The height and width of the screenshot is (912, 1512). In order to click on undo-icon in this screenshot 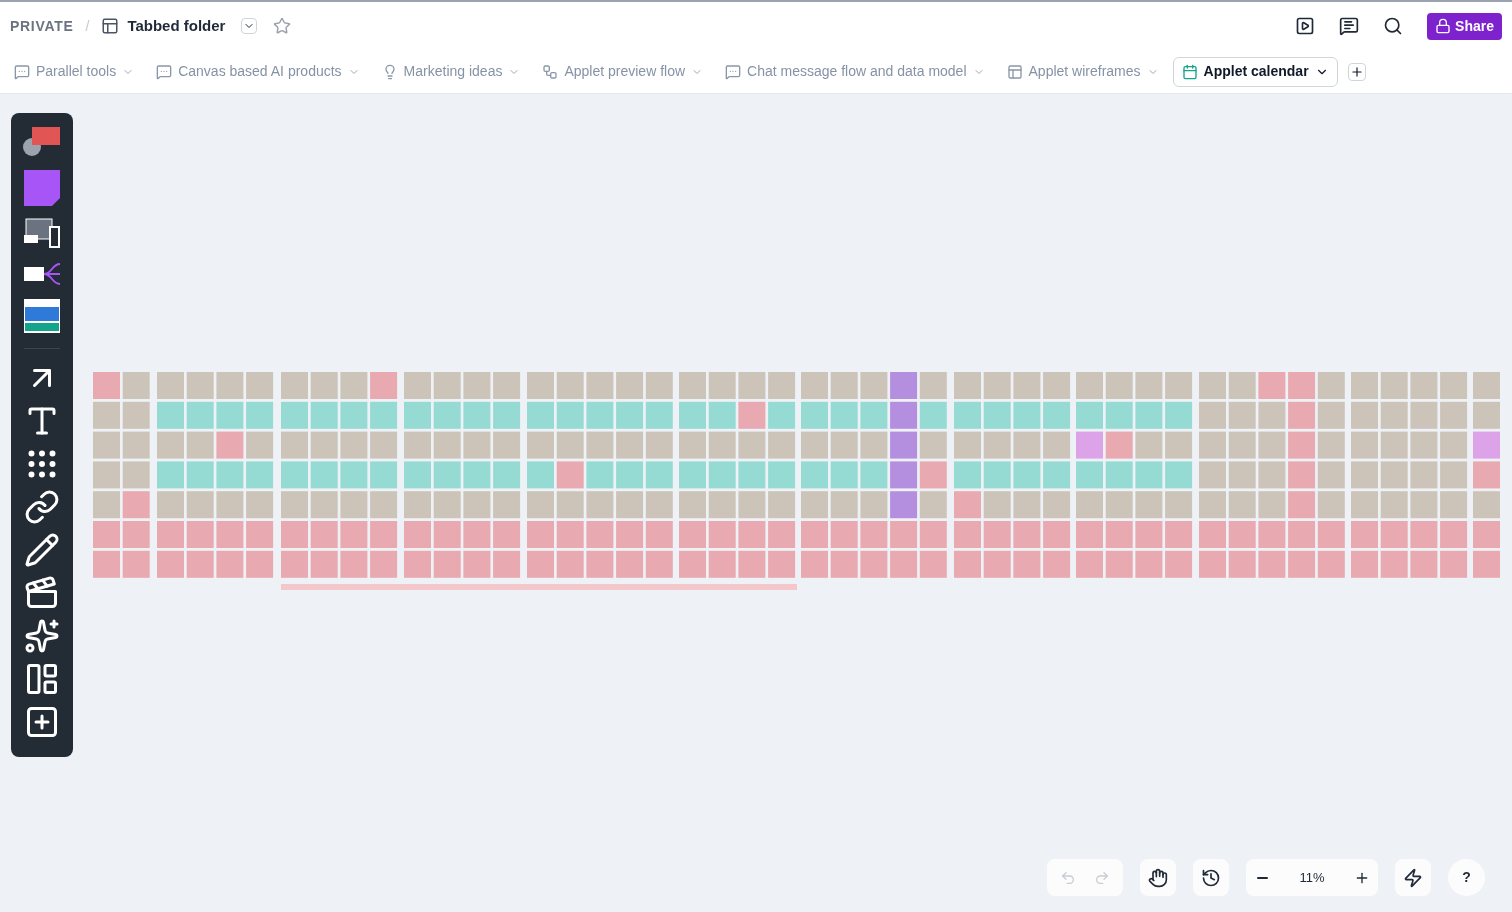, I will do `click(1068, 877)`.